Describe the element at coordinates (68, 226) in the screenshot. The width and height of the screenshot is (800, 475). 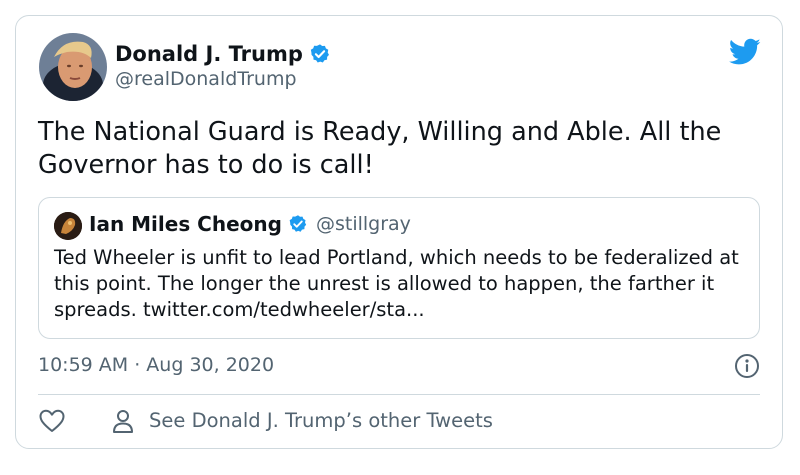
I see `quoted-author-avatar` at that location.